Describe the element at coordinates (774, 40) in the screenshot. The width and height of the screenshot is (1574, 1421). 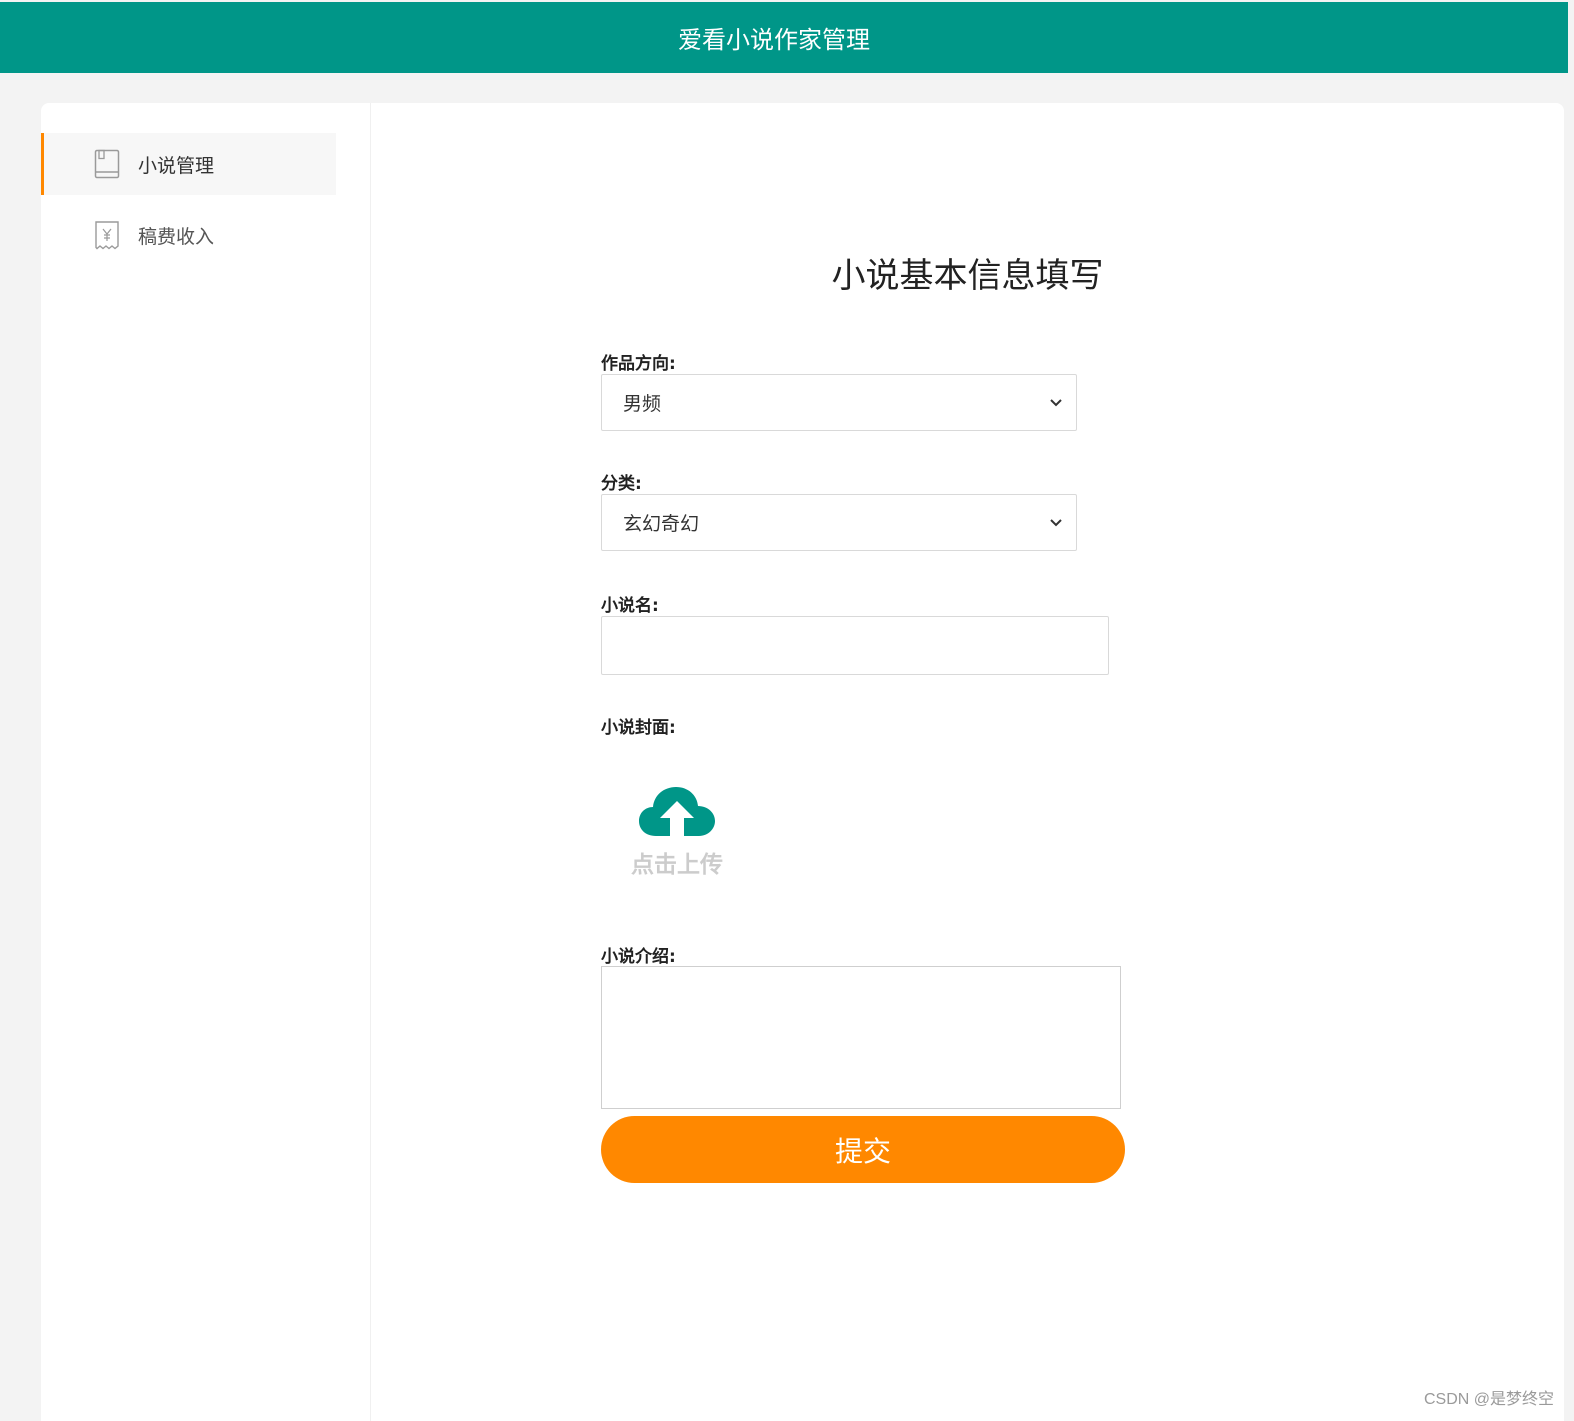
I see `app-title: 爱看小说作家管理` at that location.